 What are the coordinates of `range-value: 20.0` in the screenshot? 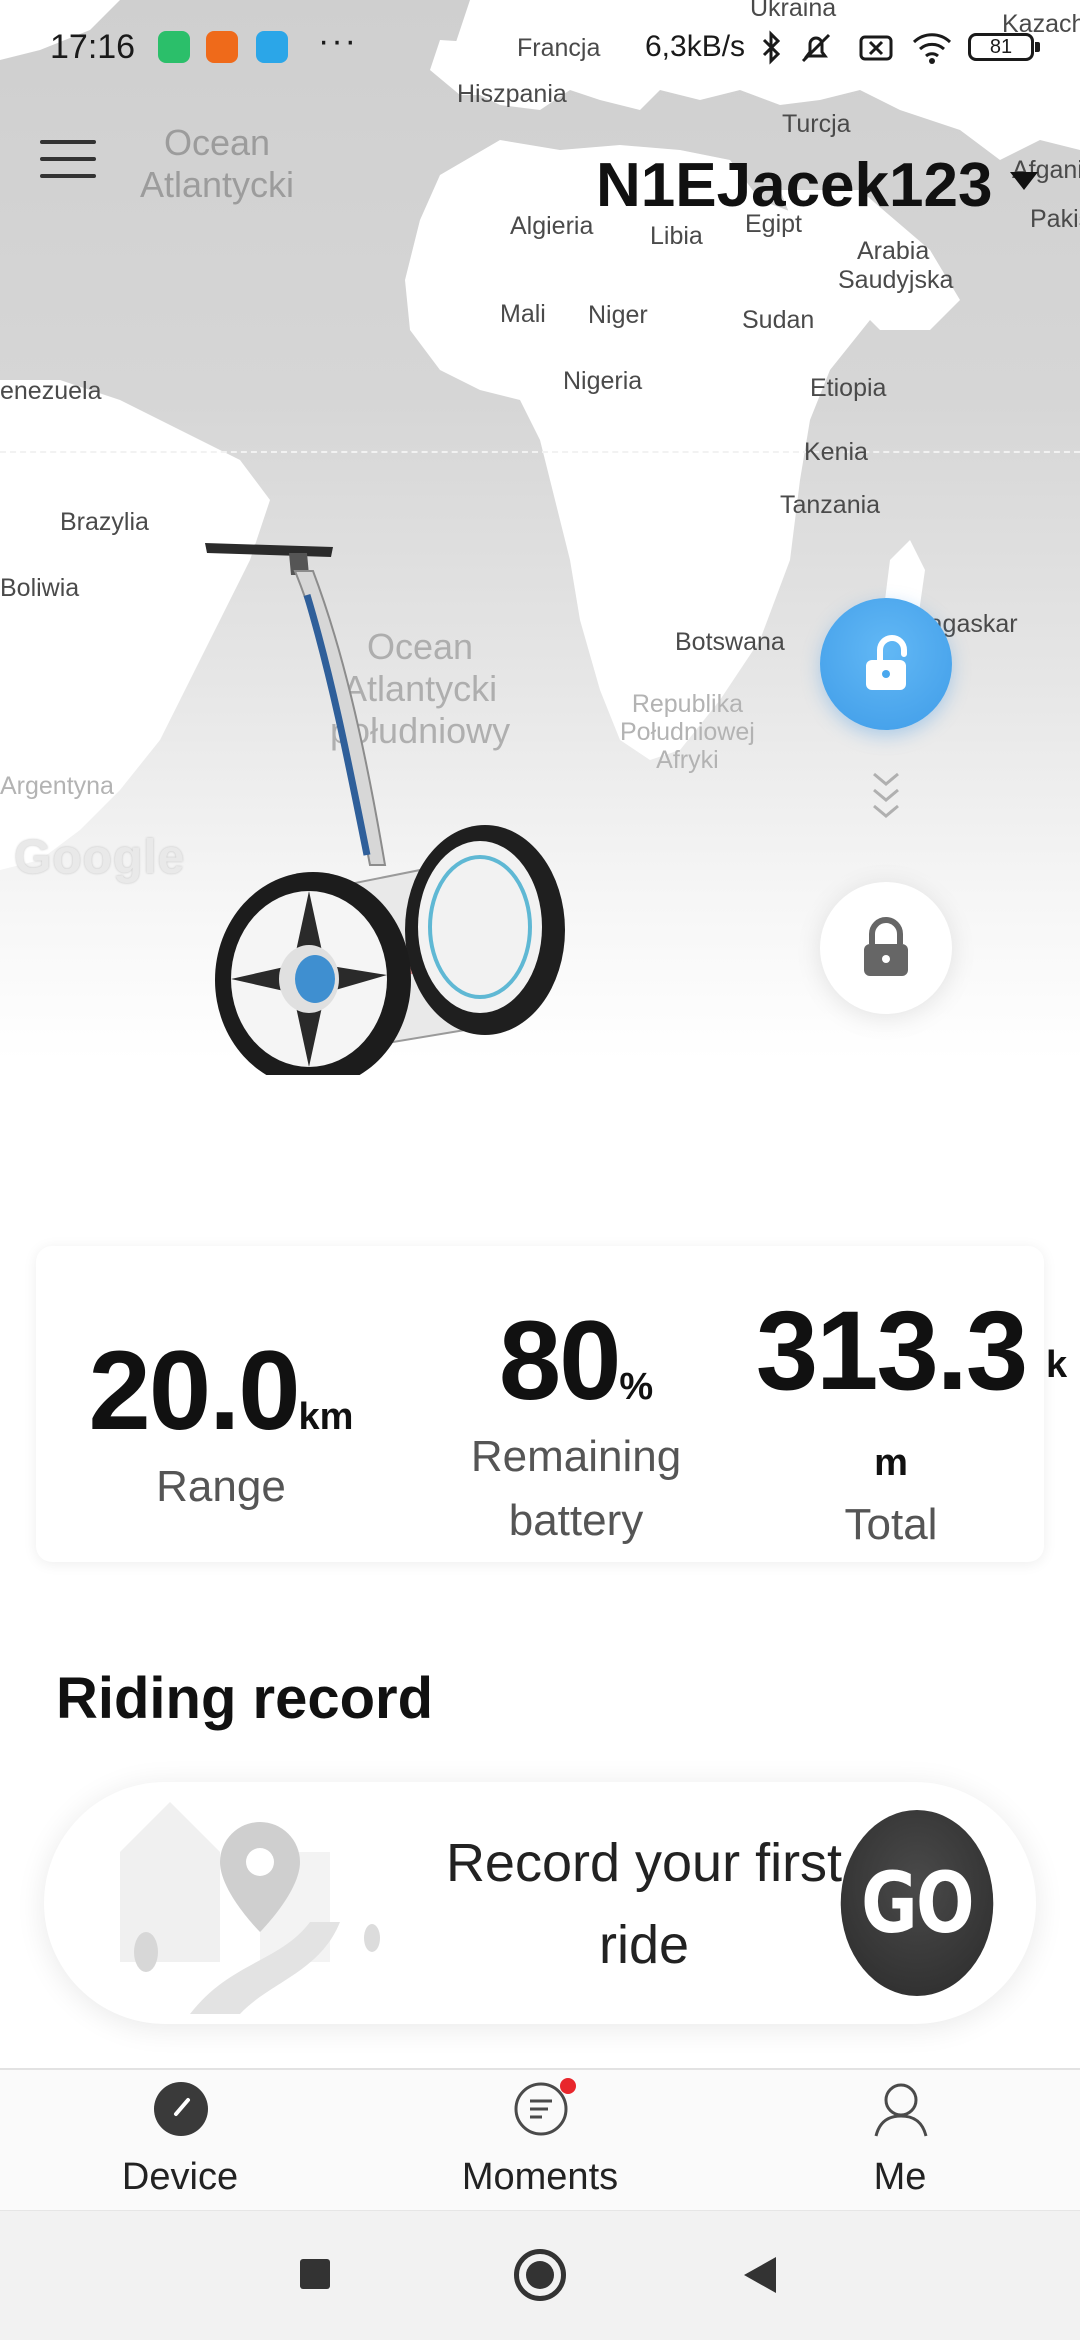 It's located at (194, 1390).